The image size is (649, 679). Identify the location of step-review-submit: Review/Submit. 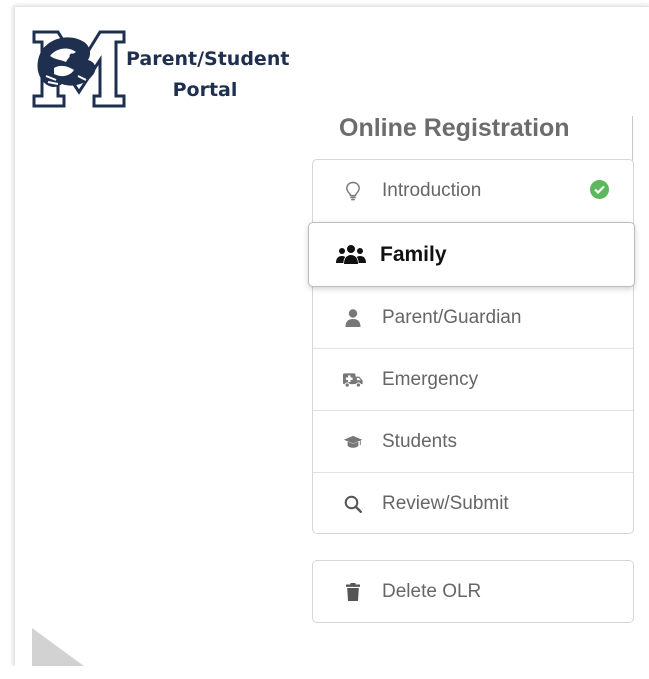
(473, 503).